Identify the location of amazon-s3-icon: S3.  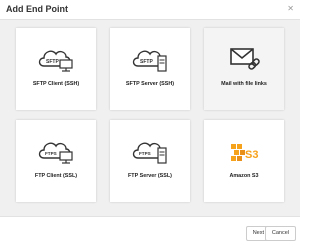
(244, 151).